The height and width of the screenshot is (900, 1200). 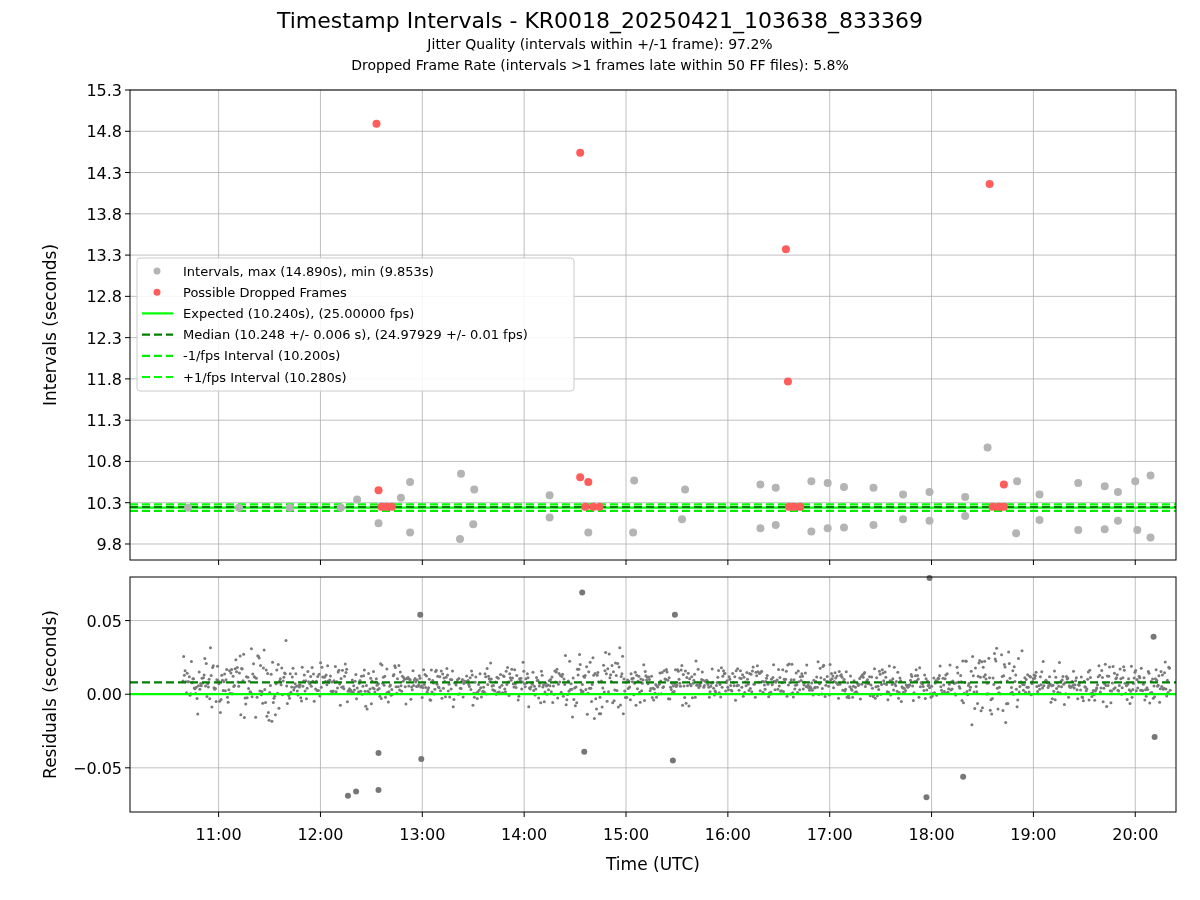 I want to click on chart-subtitle: Dropped Frame Rate (intervals >1 frames late within 50 FF files): 5.8%, so click(x=600, y=65).